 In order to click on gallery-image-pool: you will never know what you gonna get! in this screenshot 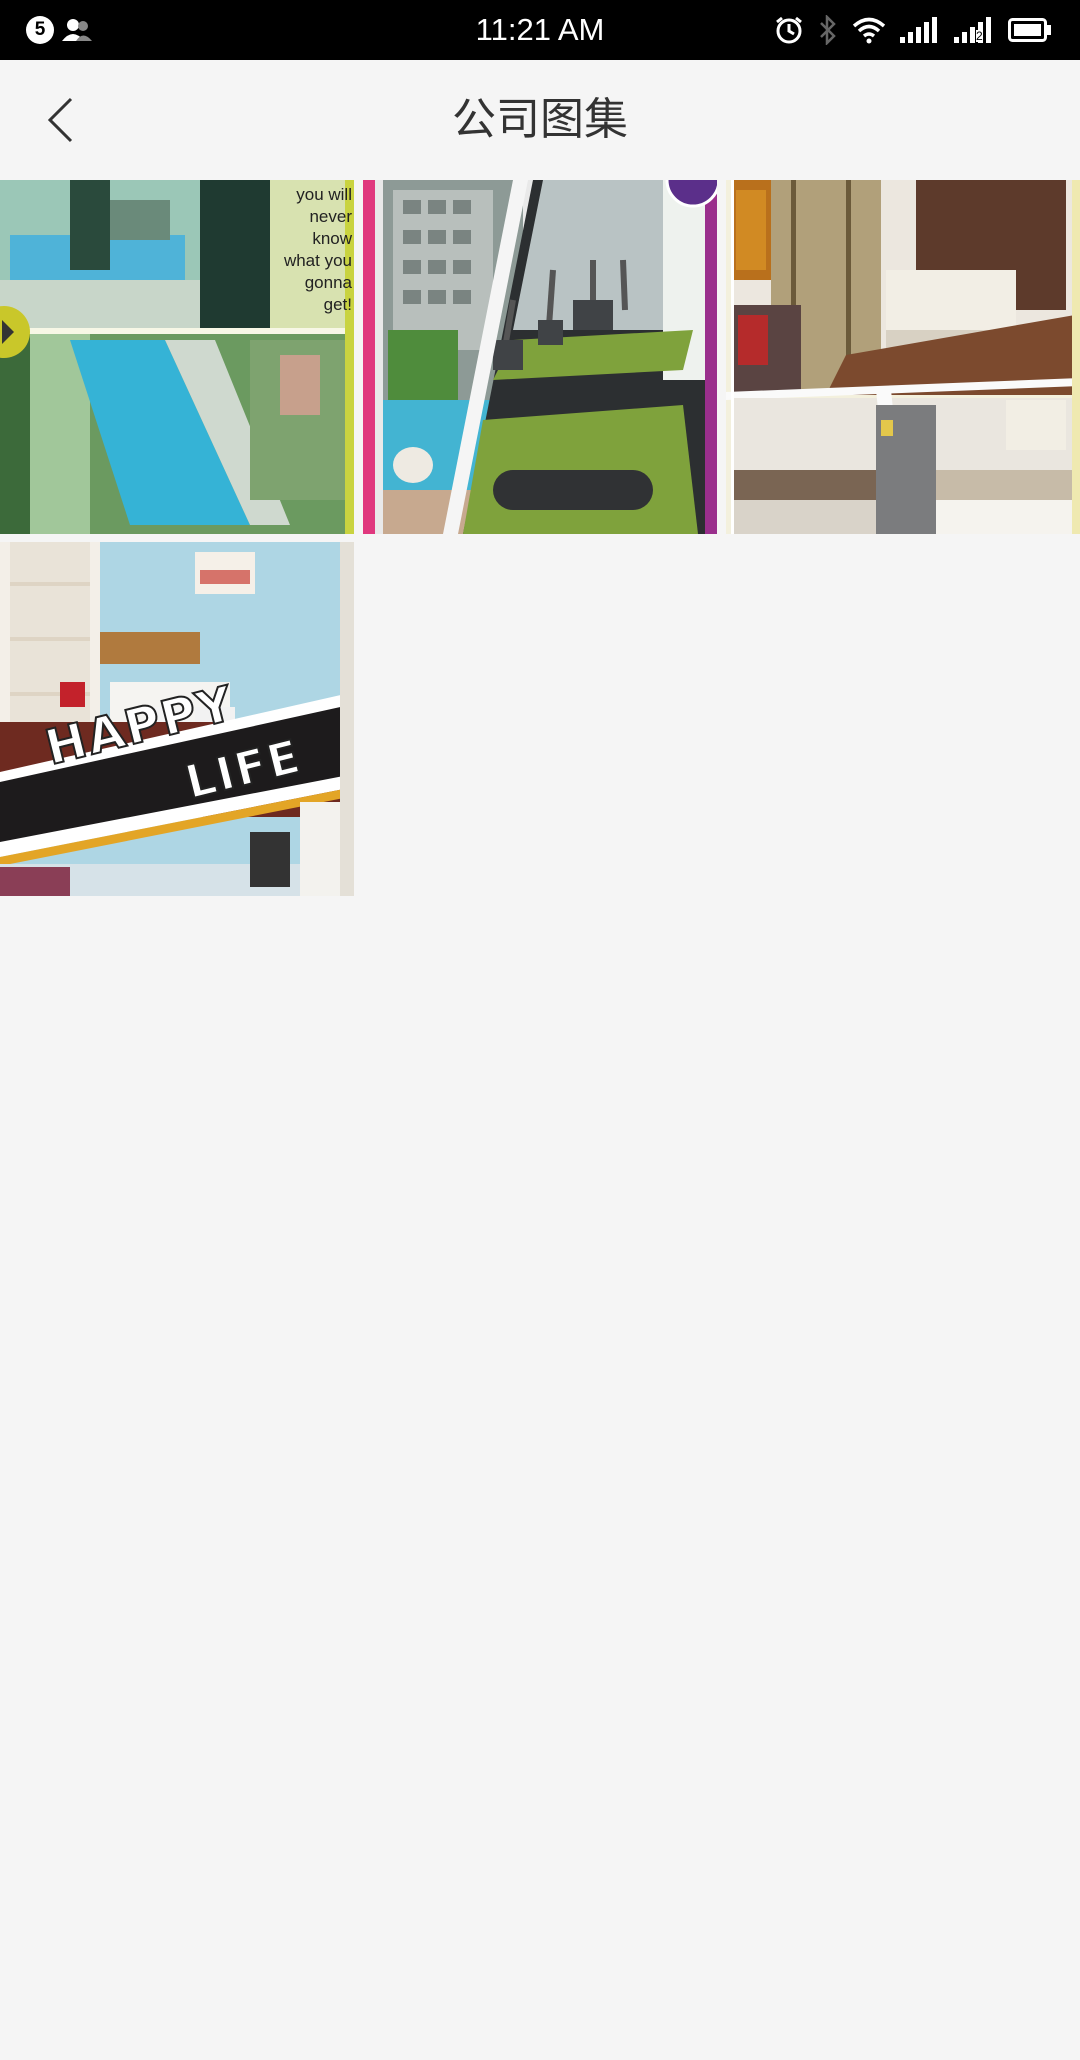, I will do `click(177, 357)`.